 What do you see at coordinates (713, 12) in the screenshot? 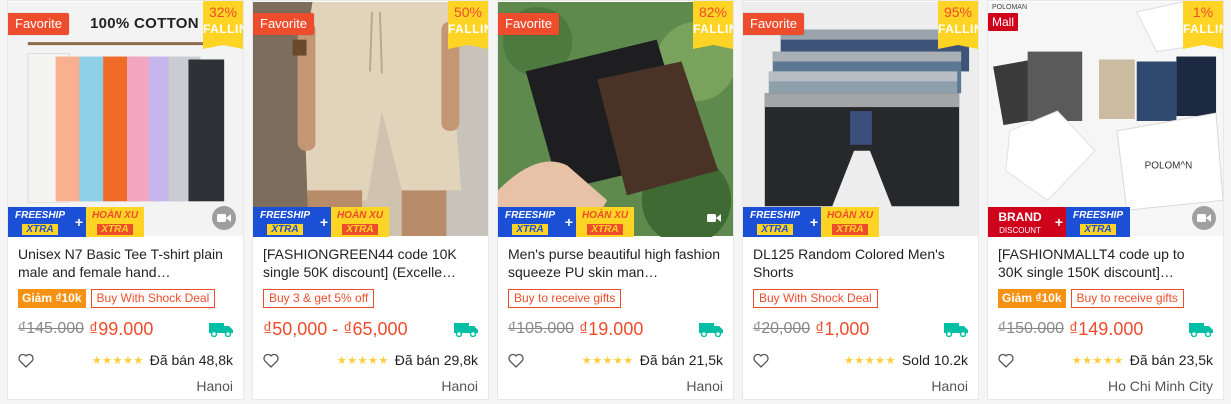
I see `discount-percent: 82%` at bounding box center [713, 12].